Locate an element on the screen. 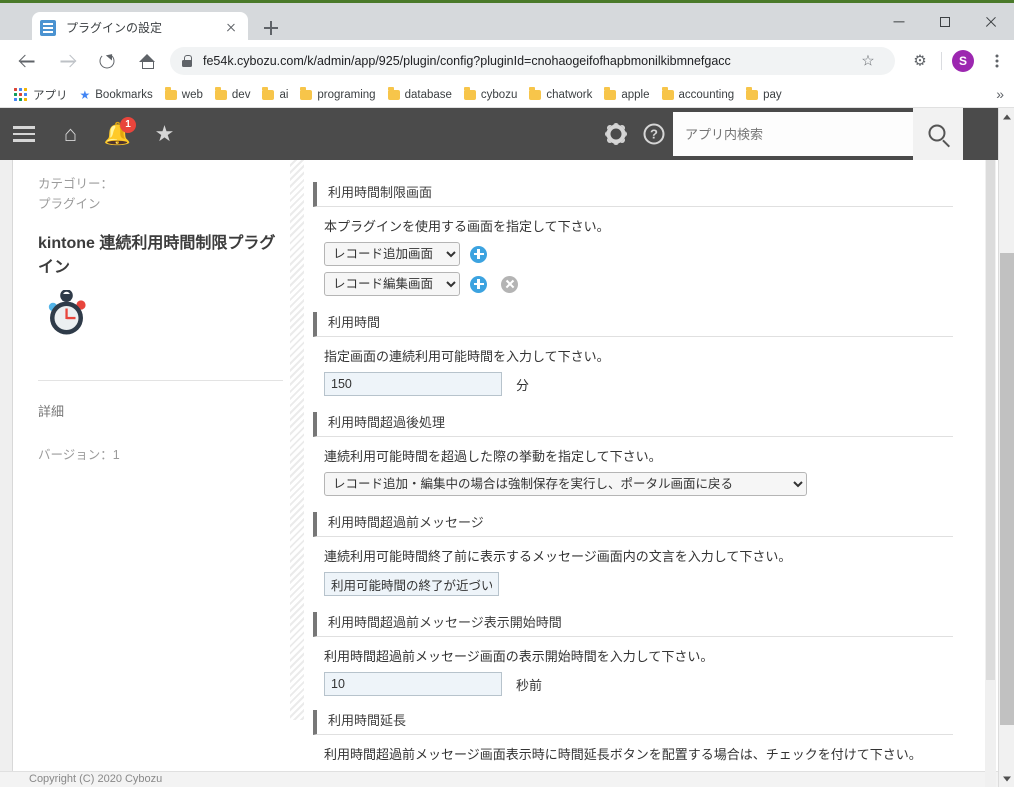 This screenshot has width=1014, height=787. stopwatch-icon is located at coordinates (65, 313).